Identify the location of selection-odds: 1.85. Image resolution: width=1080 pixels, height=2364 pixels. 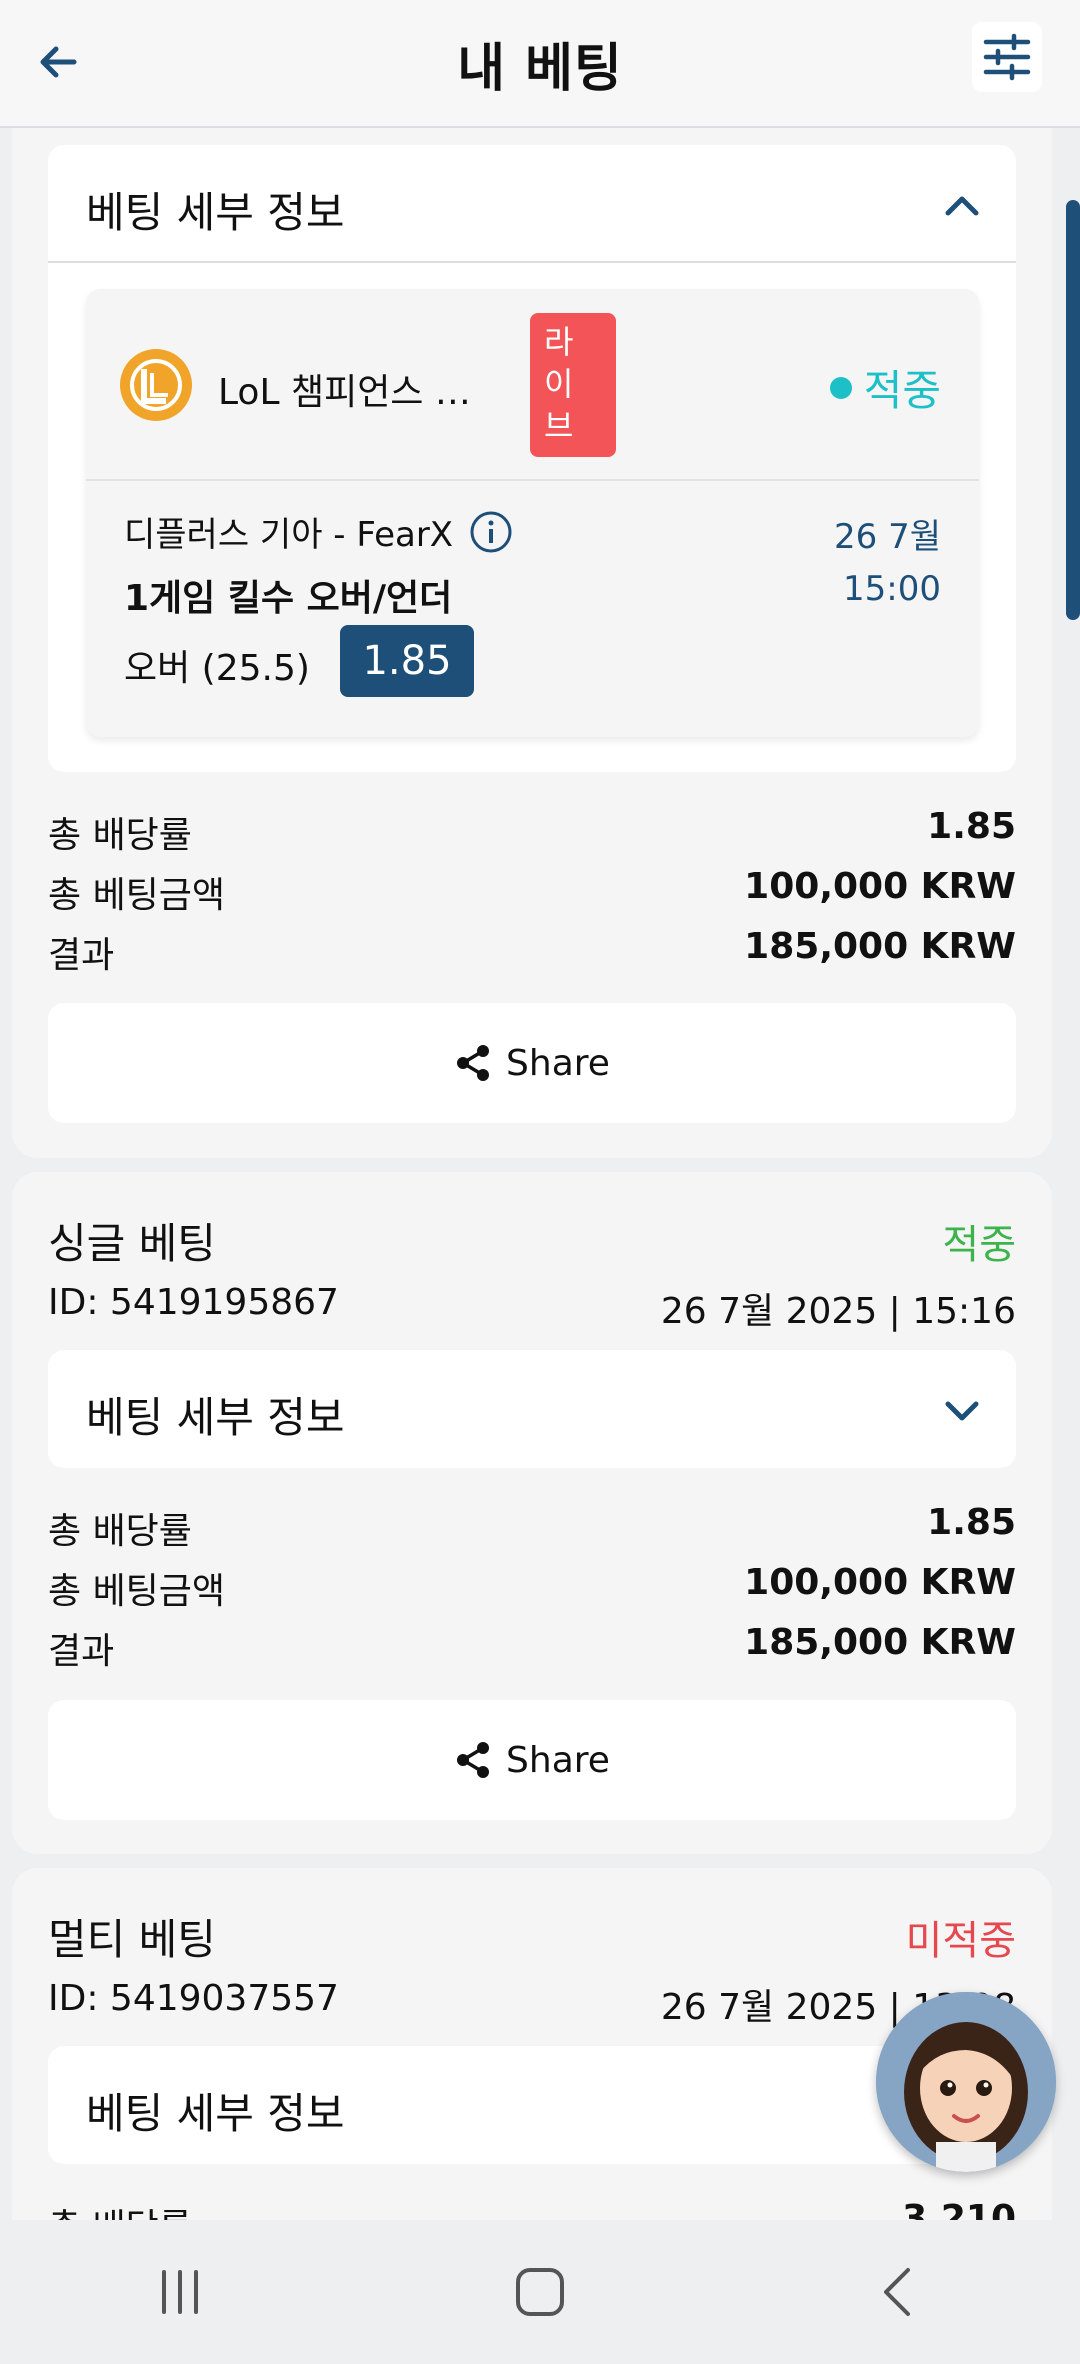
(407, 661).